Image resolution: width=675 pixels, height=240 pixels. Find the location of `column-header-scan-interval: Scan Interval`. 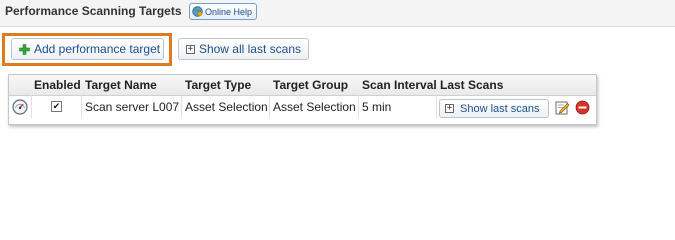

column-header-scan-interval: Scan Interval is located at coordinates (399, 85).